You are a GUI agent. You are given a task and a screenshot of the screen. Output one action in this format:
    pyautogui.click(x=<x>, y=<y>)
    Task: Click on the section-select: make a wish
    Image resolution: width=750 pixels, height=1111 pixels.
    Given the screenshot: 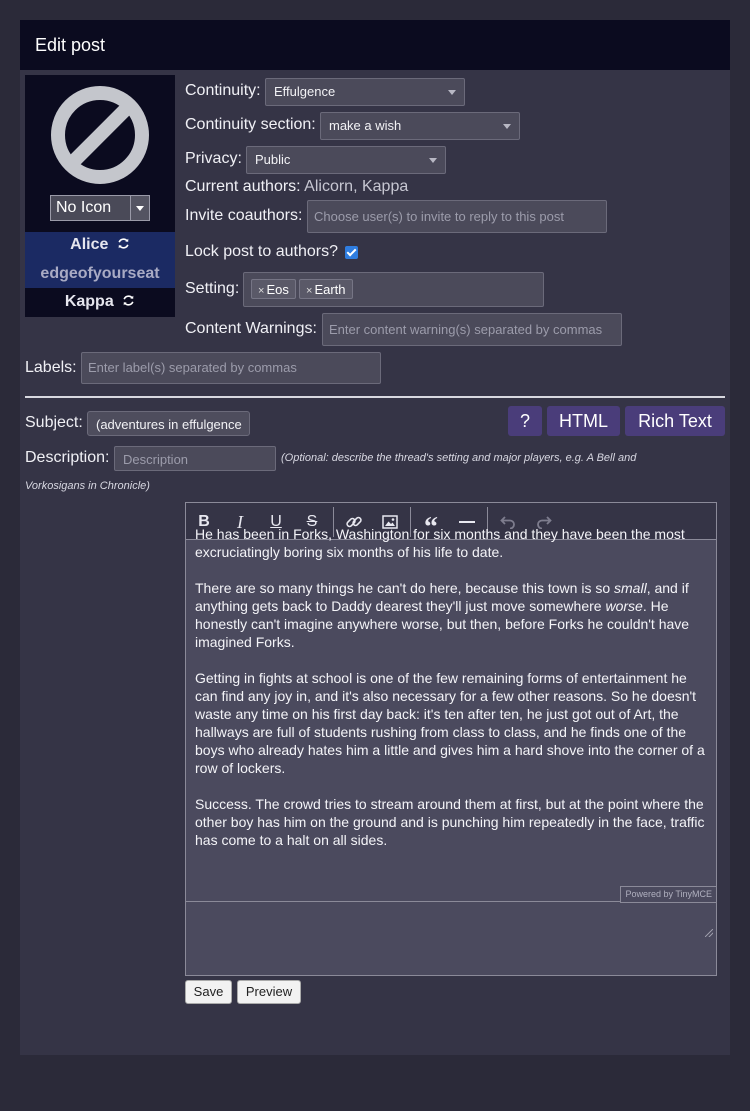 What is the action you would take?
    pyautogui.click(x=420, y=126)
    